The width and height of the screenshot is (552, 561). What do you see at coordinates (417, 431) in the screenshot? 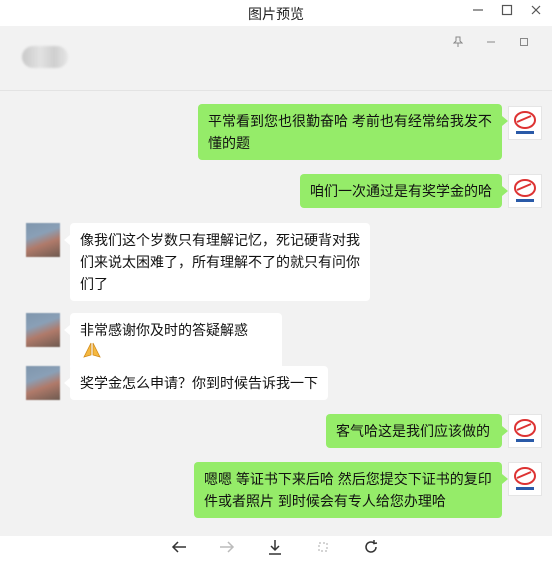
I see `message-bubble-outgoing: 客气哈这是我们应该做的` at bounding box center [417, 431].